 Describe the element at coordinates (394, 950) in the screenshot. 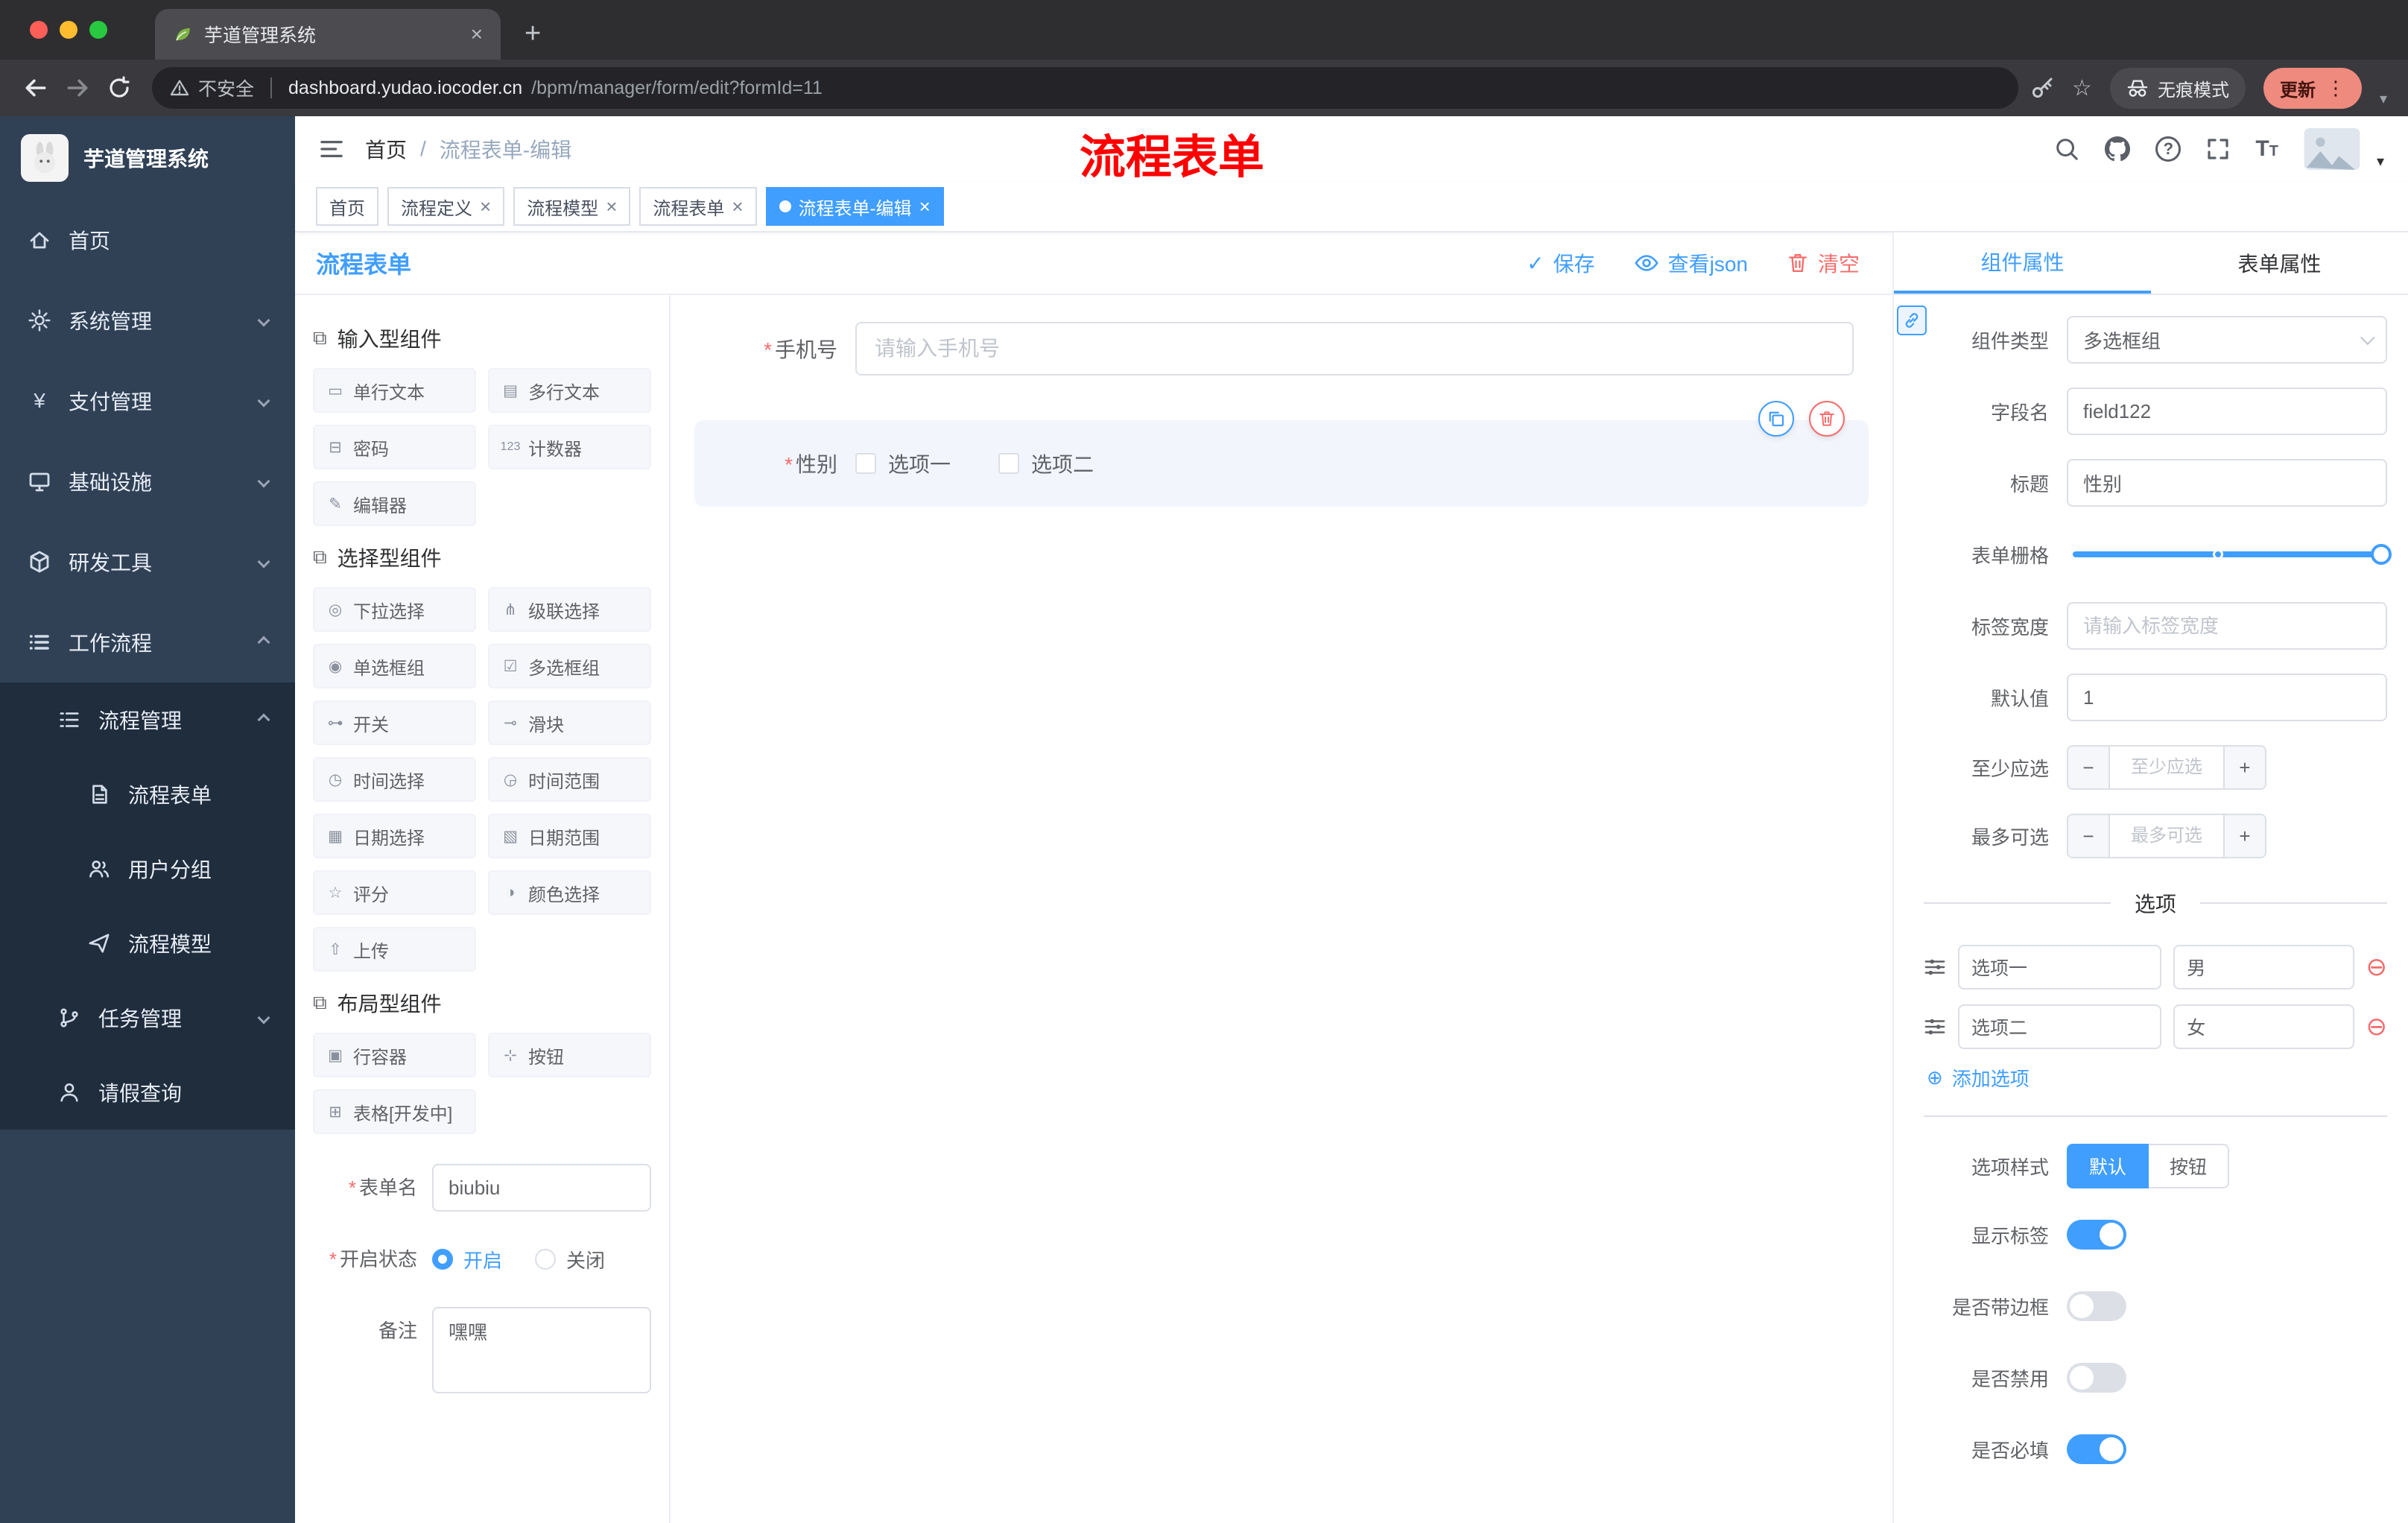

I see `component-upload: ⇧ 上传` at that location.